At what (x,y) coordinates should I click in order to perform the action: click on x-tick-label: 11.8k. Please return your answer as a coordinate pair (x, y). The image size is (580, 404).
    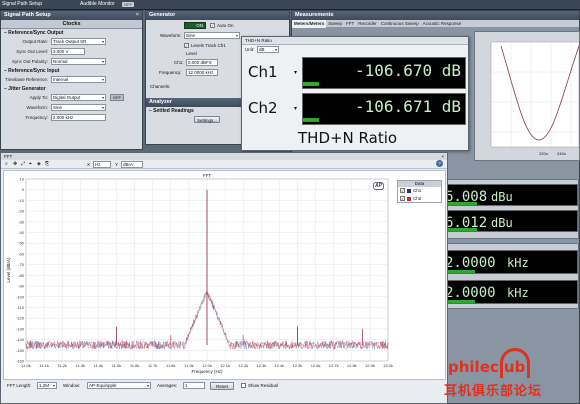
    Looking at the image, I should click on (171, 365).